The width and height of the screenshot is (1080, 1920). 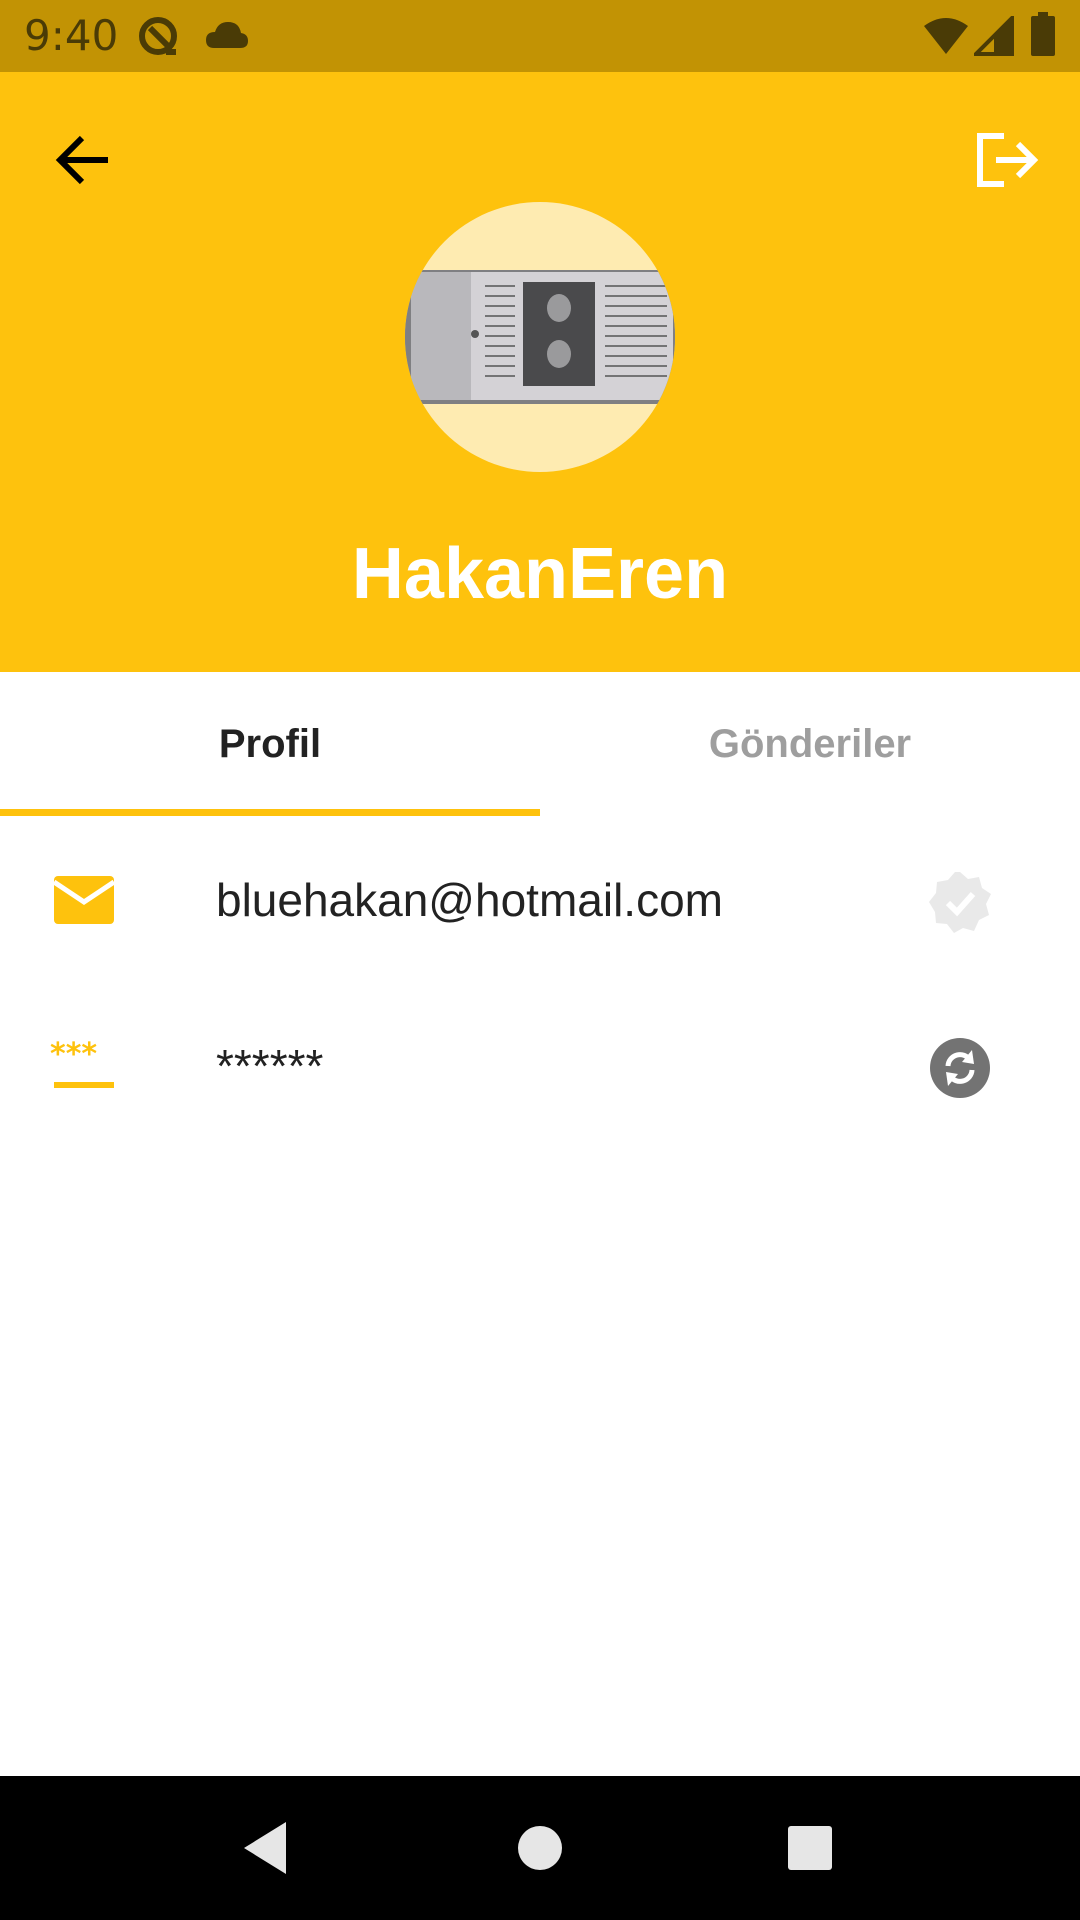 I want to click on sync-icon, so click(x=960, y=1071).